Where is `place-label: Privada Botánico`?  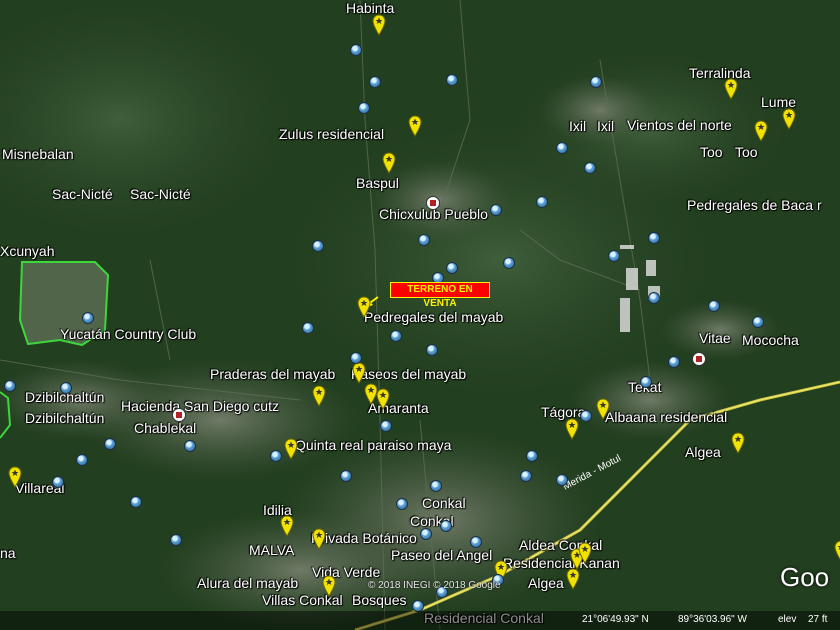 place-label: Privada Botánico is located at coordinates (364, 538).